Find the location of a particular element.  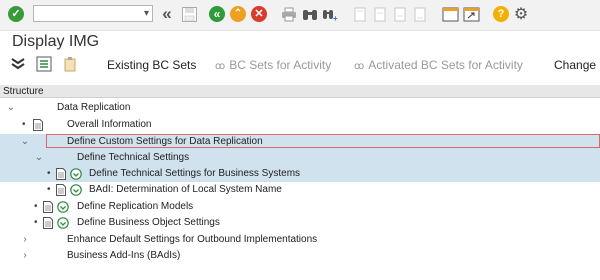

hierarchy-icon is located at coordinates (44, 64).